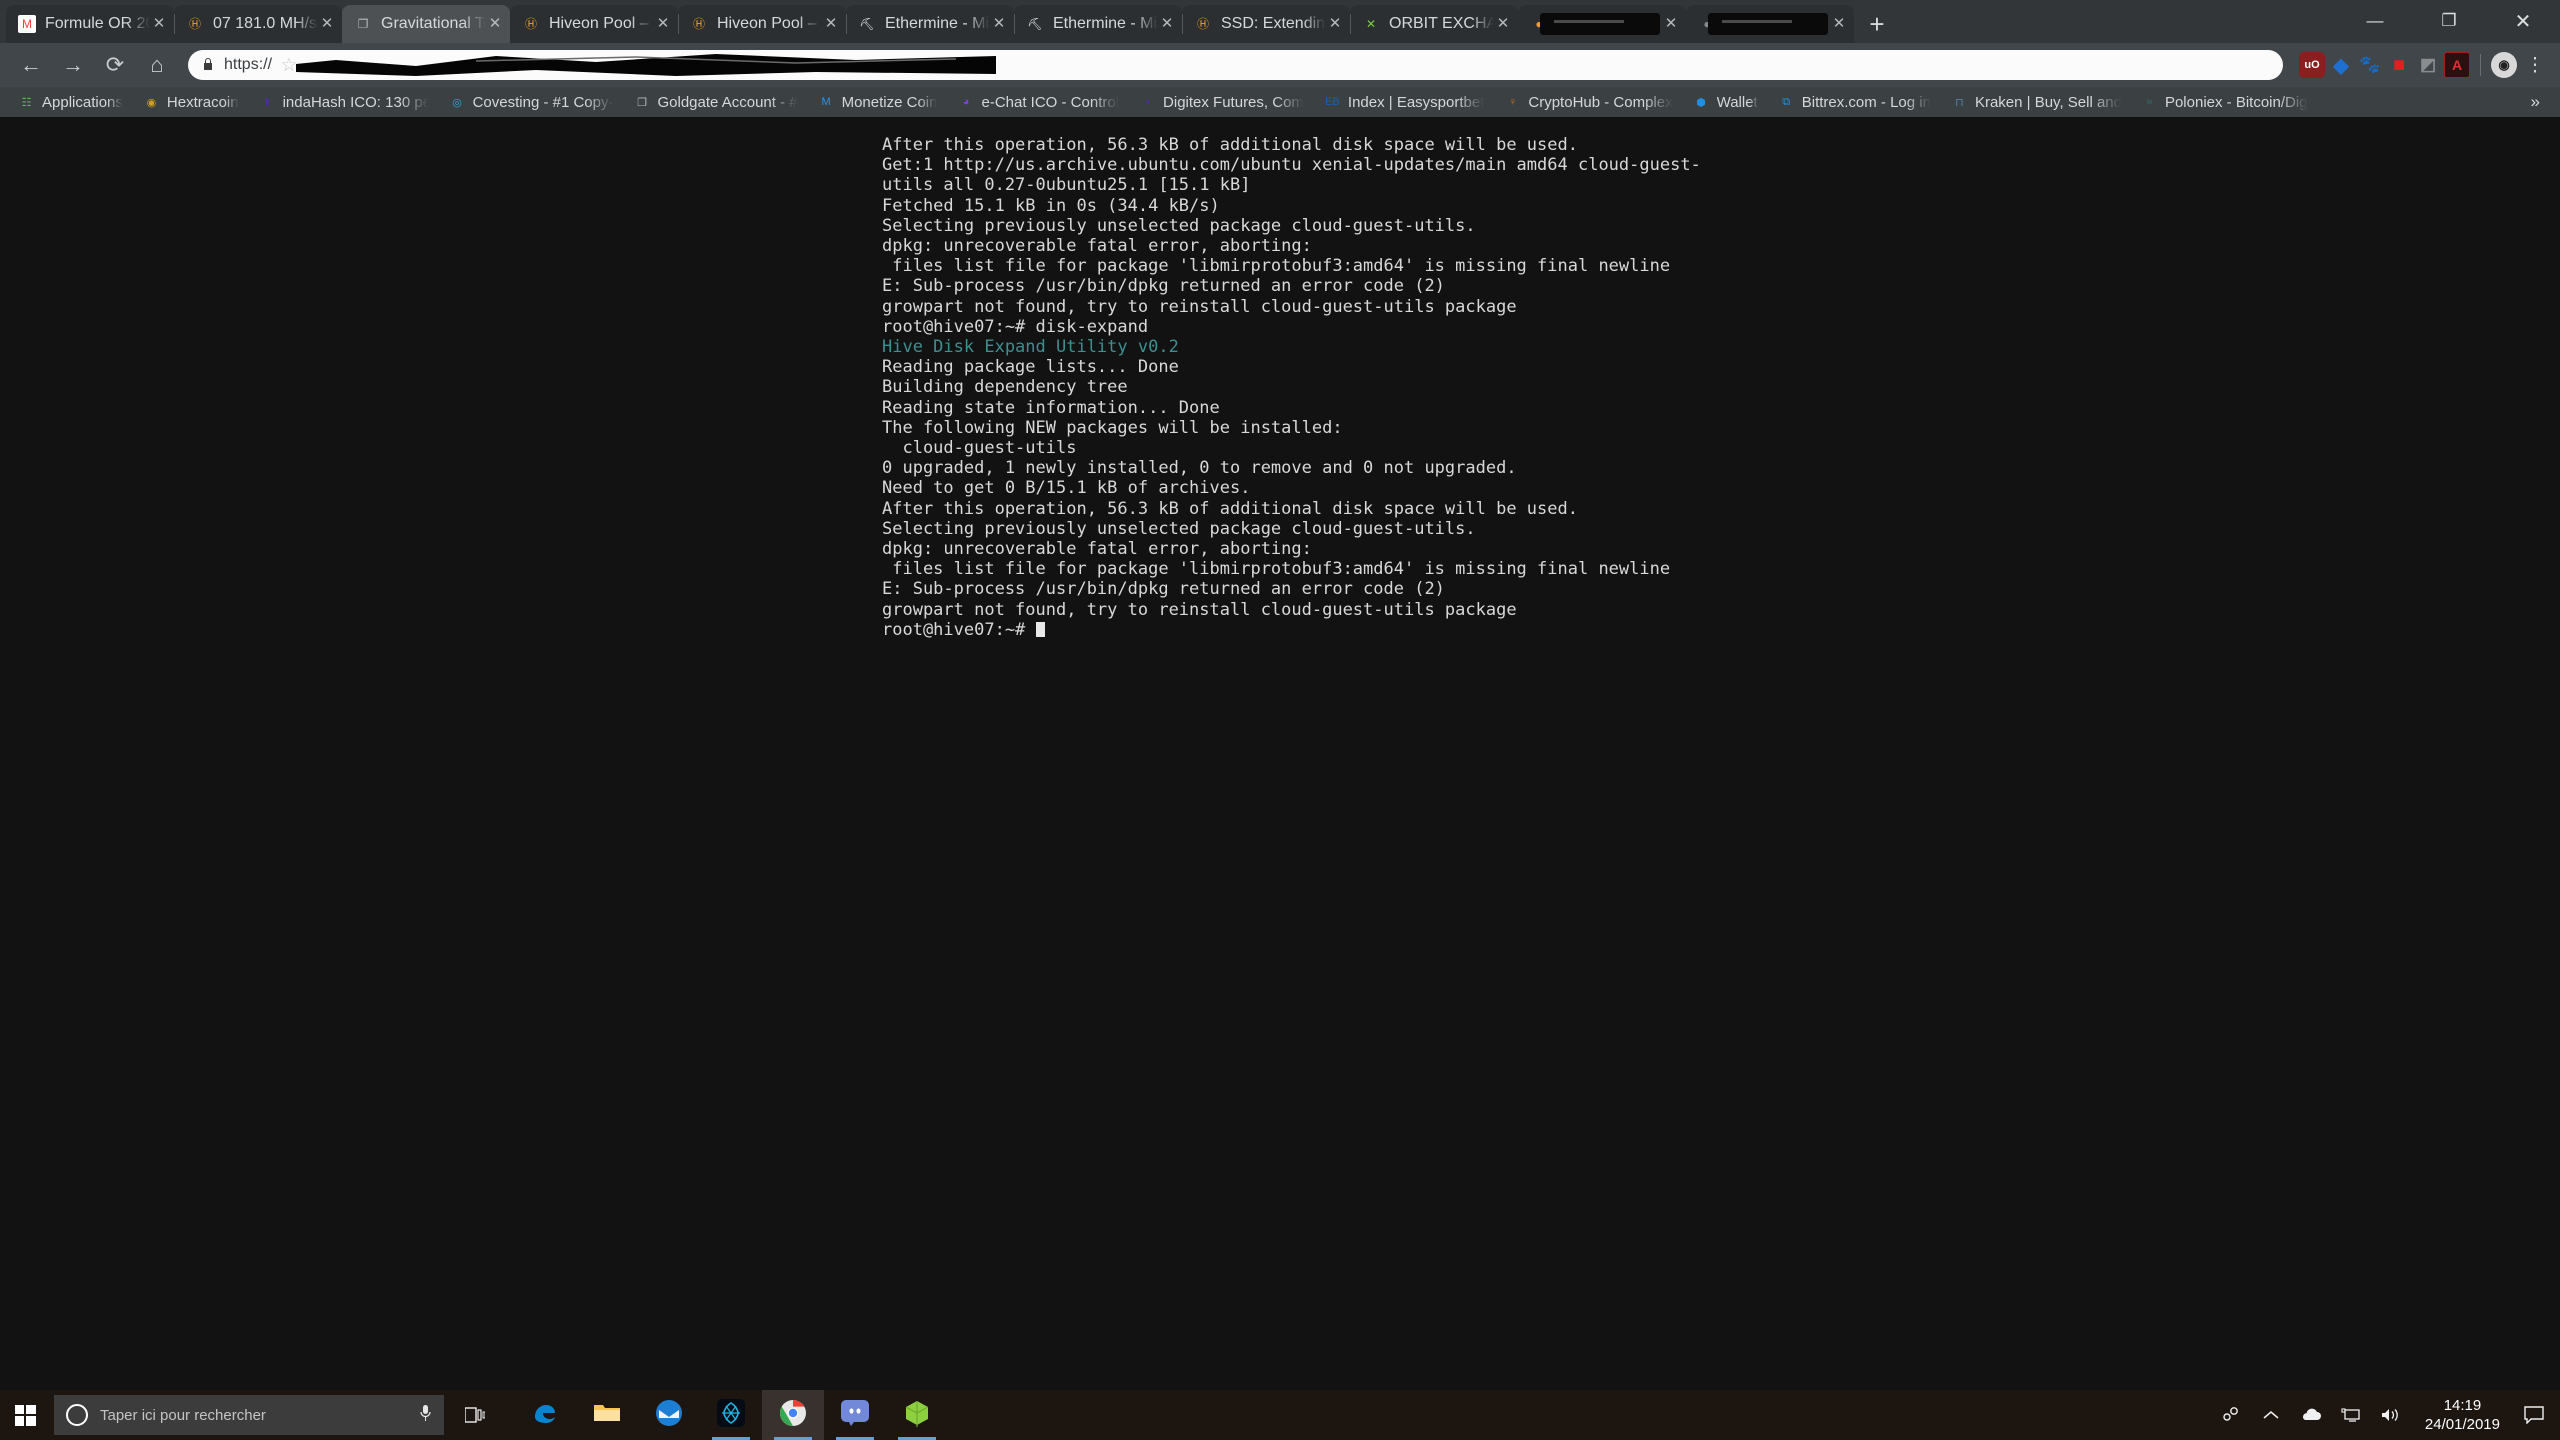 The width and height of the screenshot is (2560, 1440). What do you see at coordinates (2462, 1405) in the screenshot?
I see `clock-time: 14:19` at bounding box center [2462, 1405].